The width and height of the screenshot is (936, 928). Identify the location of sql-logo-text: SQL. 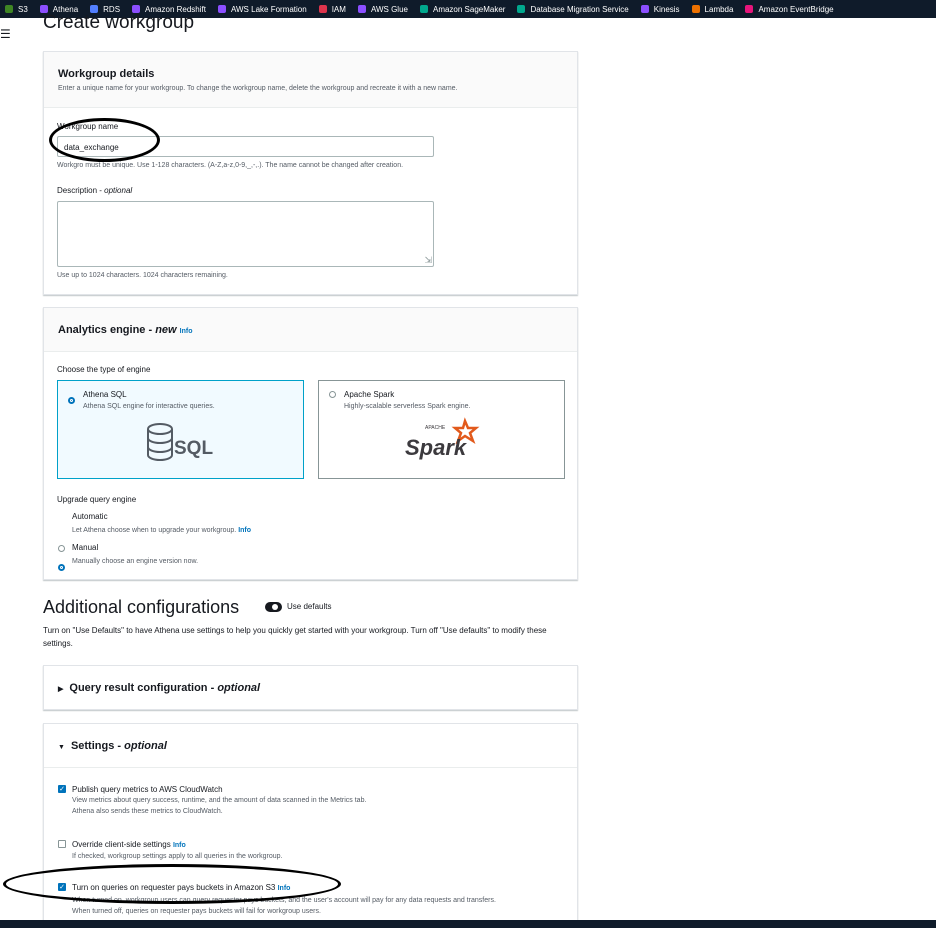
(193, 448).